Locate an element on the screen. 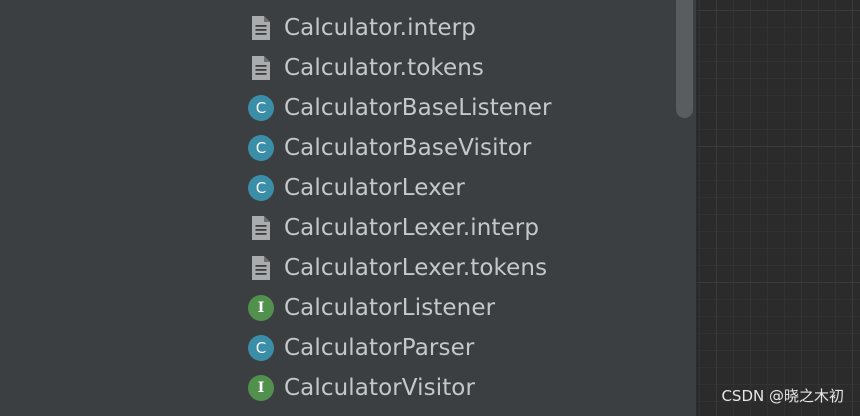 The width and height of the screenshot is (860, 416). tree-item-calculator-tokens: Calculator.tokens is located at coordinates (399, 68).